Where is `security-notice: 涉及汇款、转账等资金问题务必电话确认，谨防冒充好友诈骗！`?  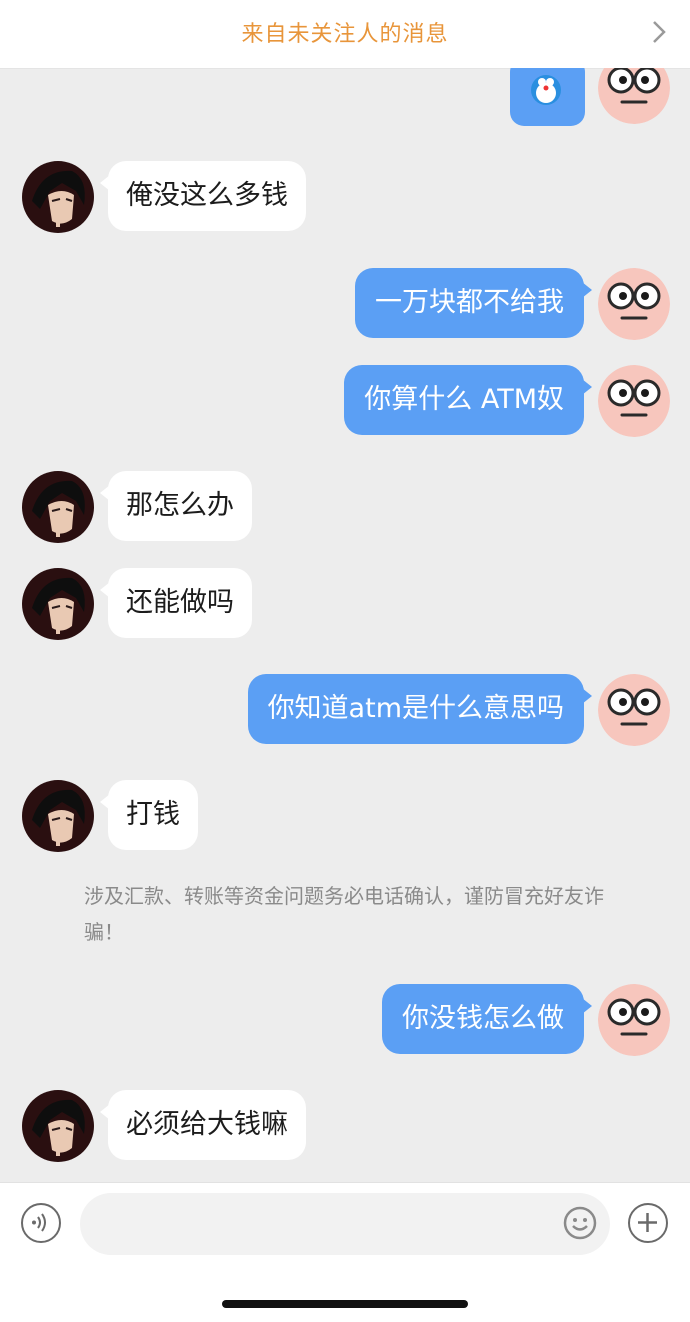
security-notice: 涉及汇款、转账等资金问题务必电话确认，谨防冒充好友诈骗！ is located at coordinates (344, 914).